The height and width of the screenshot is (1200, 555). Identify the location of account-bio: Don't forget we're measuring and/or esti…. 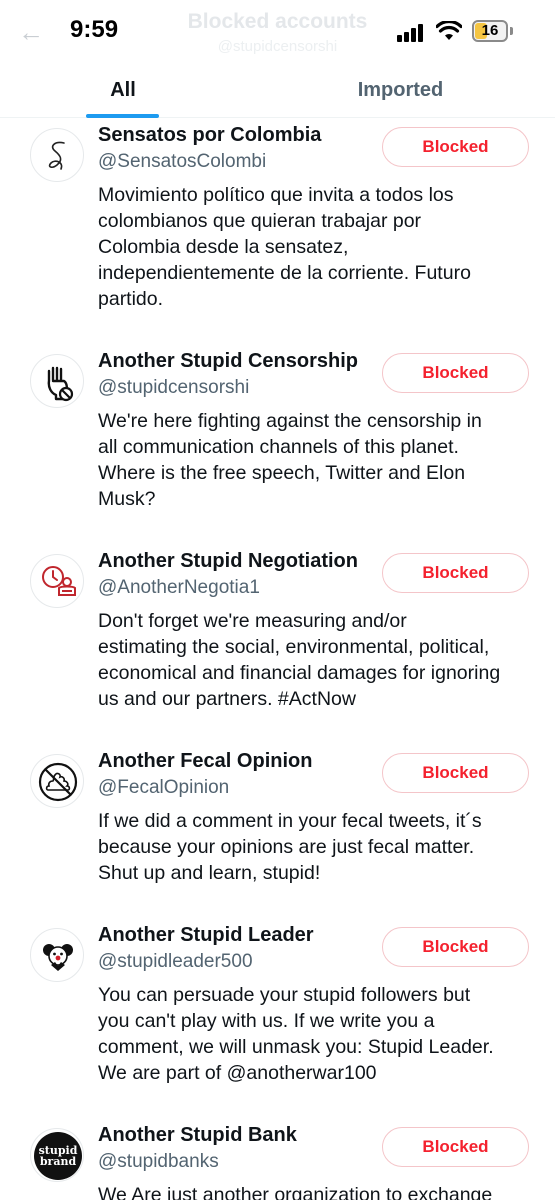
(299, 660).